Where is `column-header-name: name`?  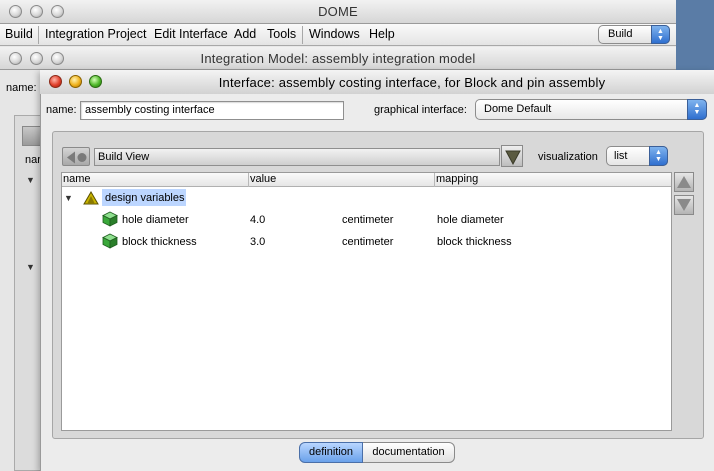
column-header-name: name is located at coordinates (77, 179).